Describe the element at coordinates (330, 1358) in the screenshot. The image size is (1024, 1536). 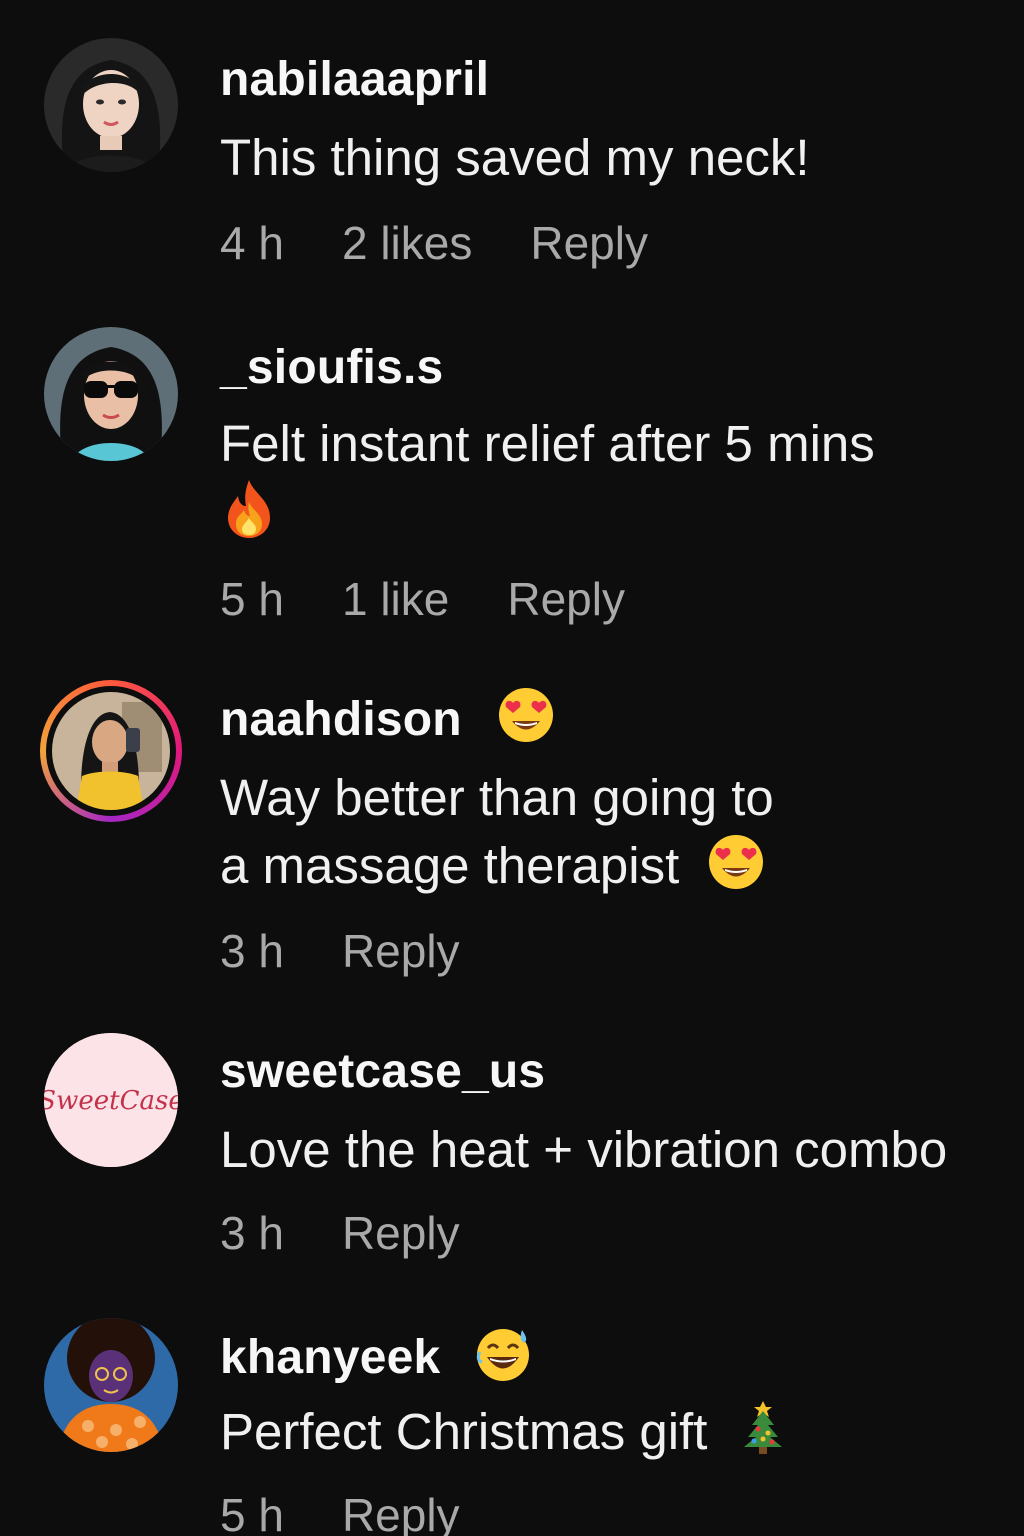
I see `username-text: khanyeek` at that location.